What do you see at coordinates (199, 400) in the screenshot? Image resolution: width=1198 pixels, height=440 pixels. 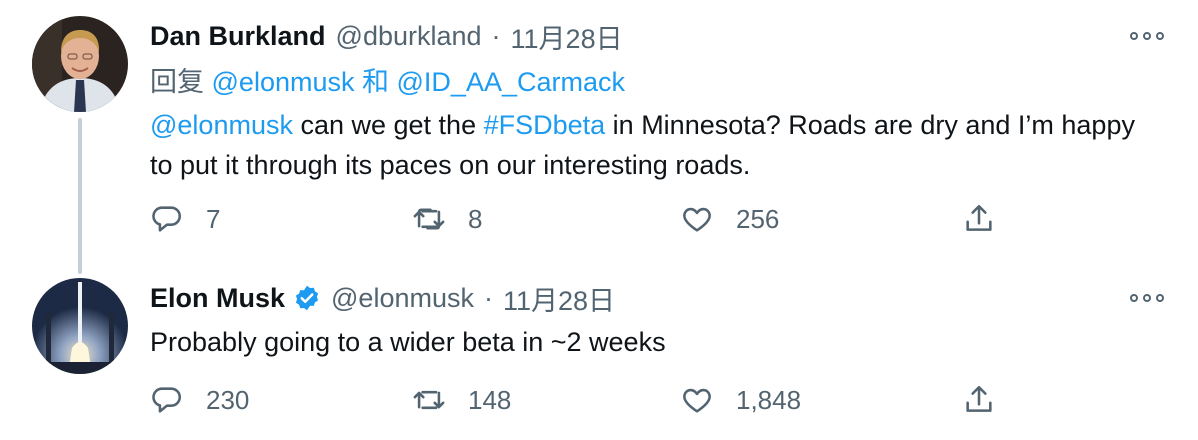 I see `reply-button: 230` at bounding box center [199, 400].